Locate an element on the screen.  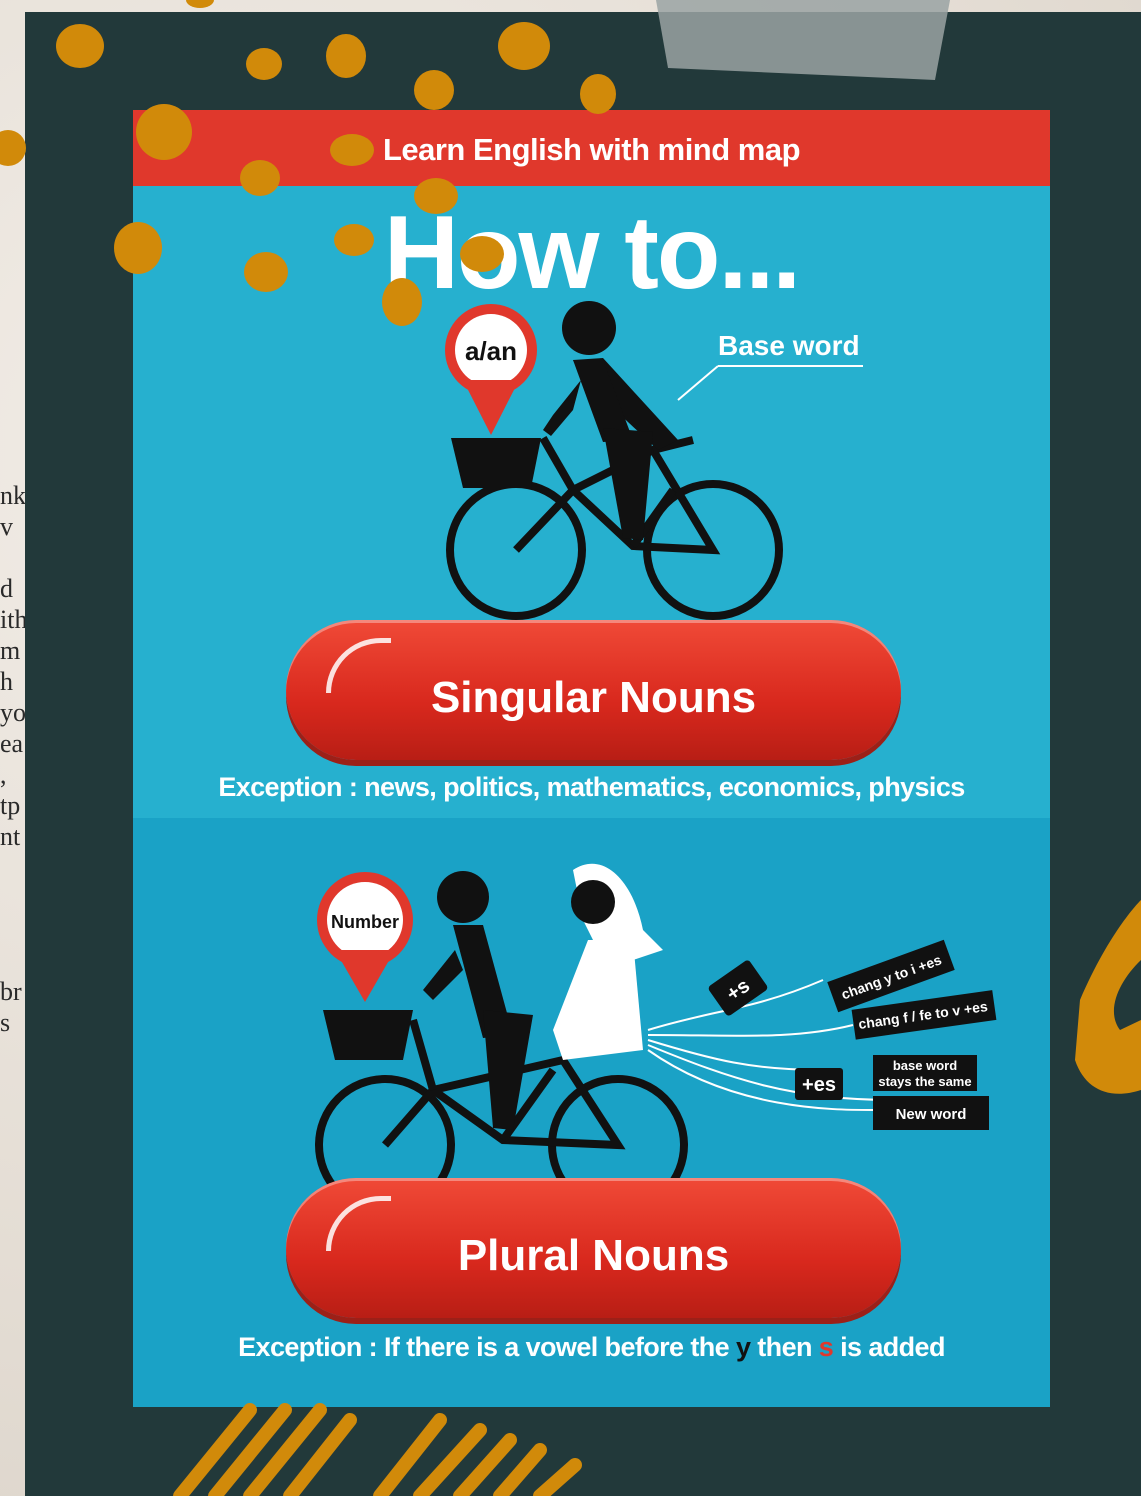
orange-brush-stroke-bottom is located at coordinates (377, 1449).